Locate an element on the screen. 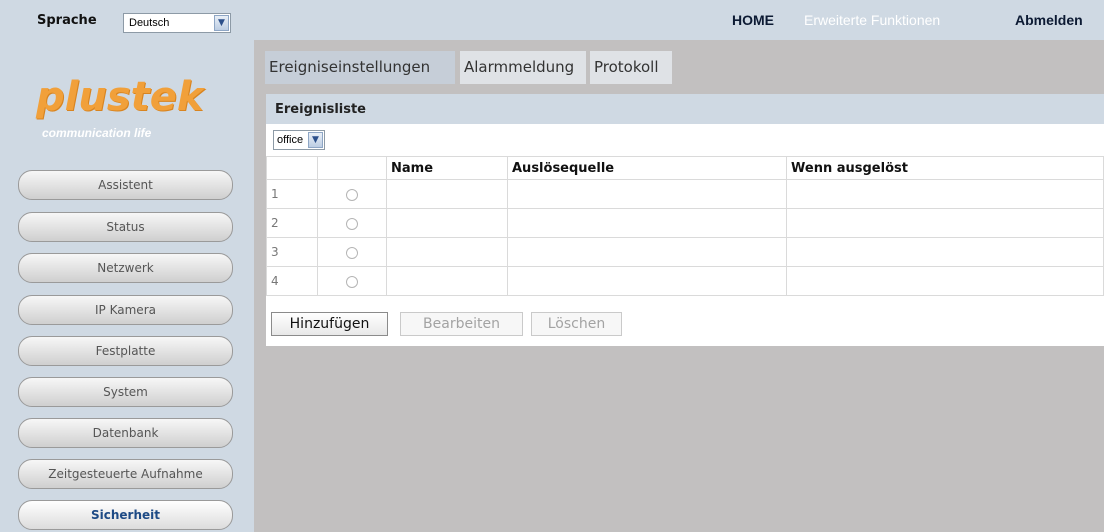 The height and width of the screenshot is (532, 1104). language-select: Deutsch ▼ is located at coordinates (177, 23).